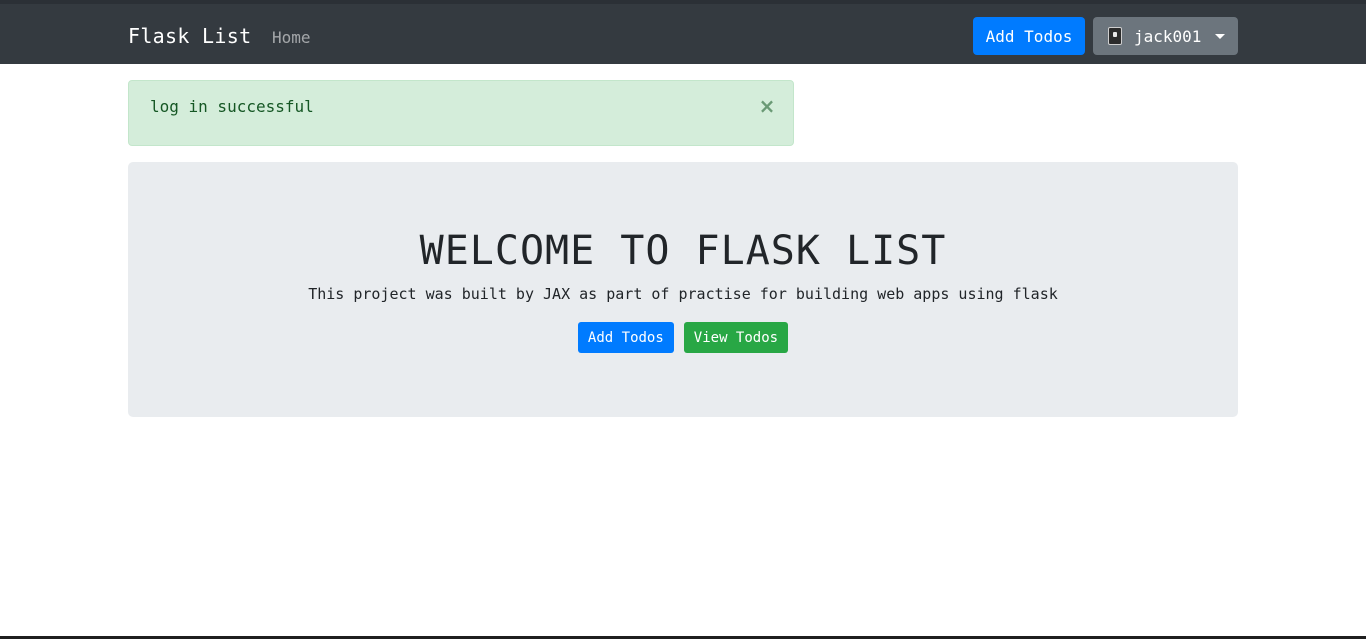 The width and height of the screenshot is (1366, 639). I want to click on user-menu-dropdown: jack001, so click(1165, 36).